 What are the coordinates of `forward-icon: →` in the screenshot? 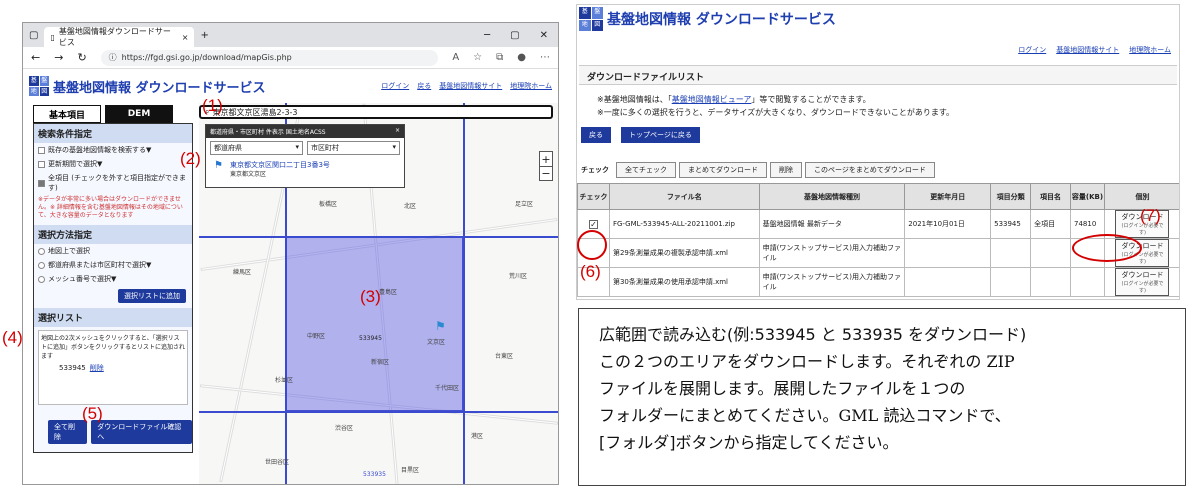 It's located at (58, 57).